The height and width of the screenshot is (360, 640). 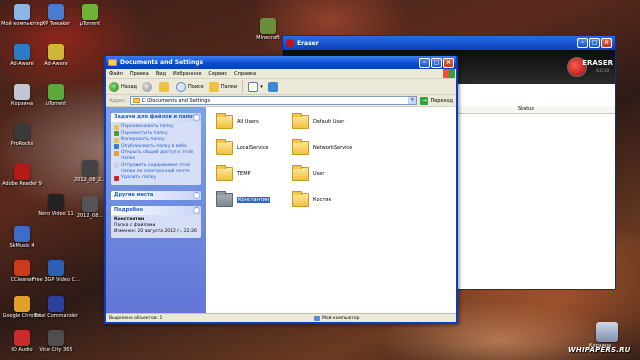 What do you see at coordinates (449, 43) in the screenshot?
I see `eraser-titlebar: Eraser – □ ×` at bounding box center [449, 43].